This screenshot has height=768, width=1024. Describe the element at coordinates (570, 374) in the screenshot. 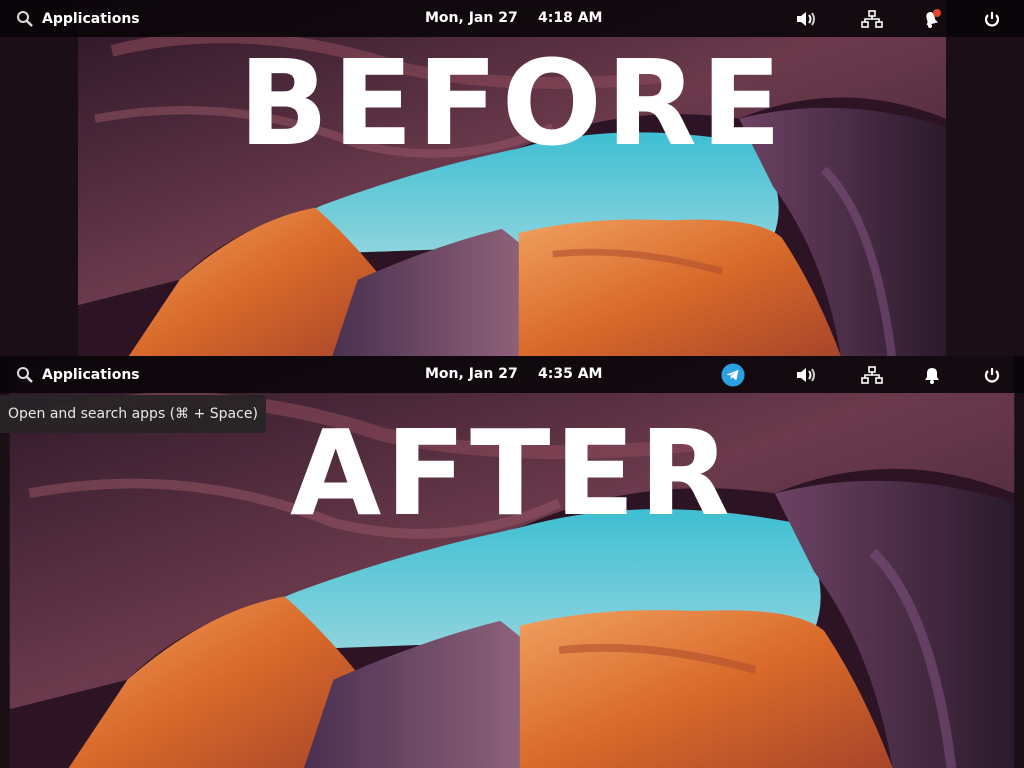

I see `clock-label: 4:35 AM` at that location.